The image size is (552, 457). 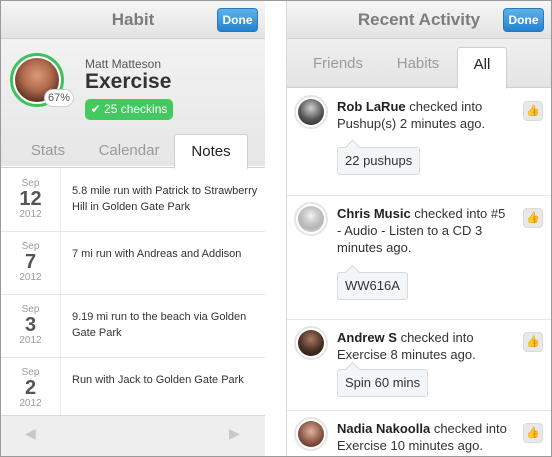 I want to click on note-day: 7, so click(x=30, y=262).